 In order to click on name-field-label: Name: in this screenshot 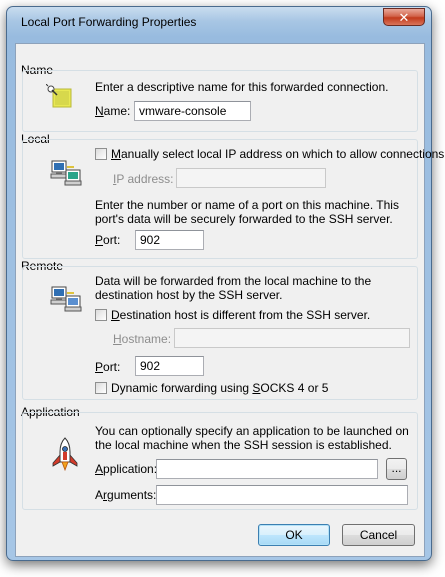, I will do `click(113, 111)`.